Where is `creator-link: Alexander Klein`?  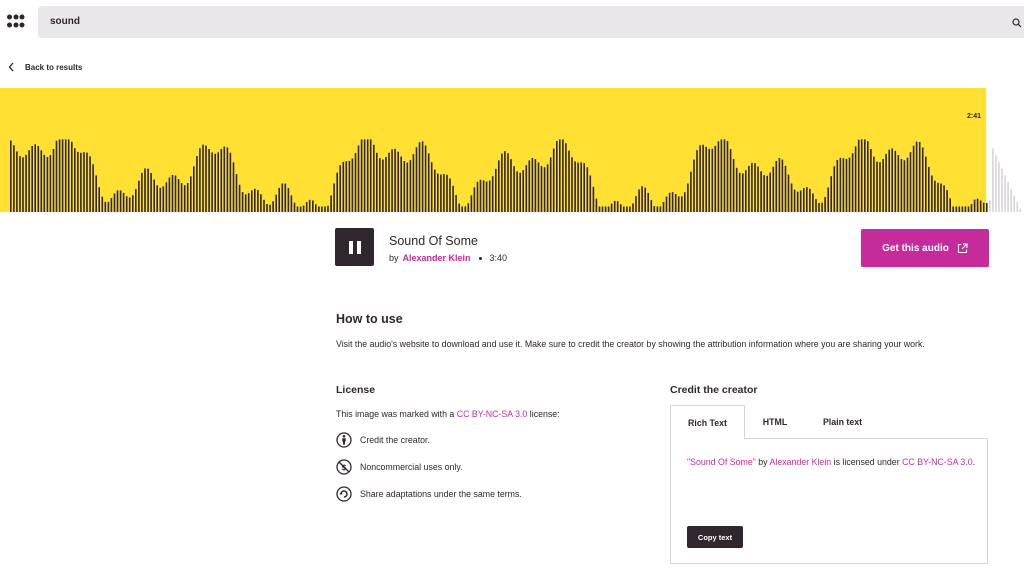
creator-link: Alexander Klein is located at coordinates (437, 258).